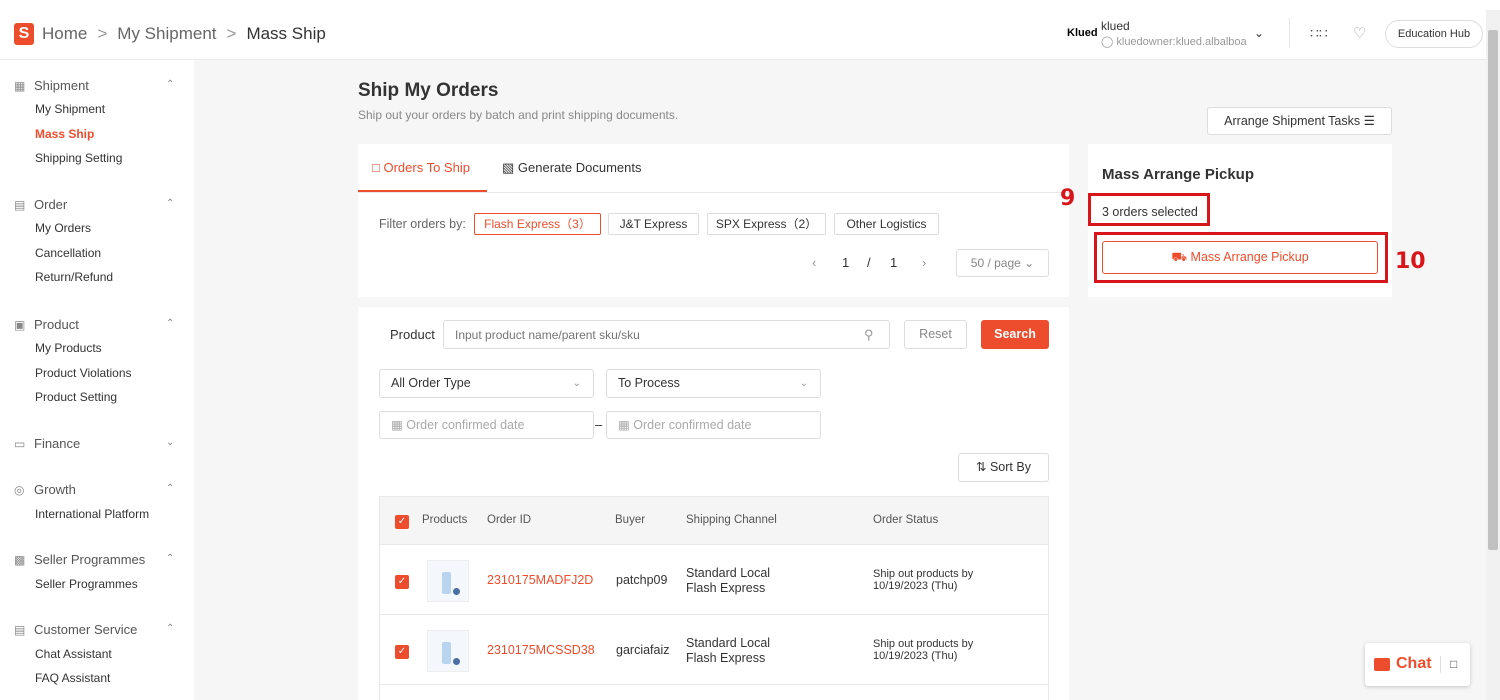 This screenshot has height=700, width=1500. I want to click on arrange-shipment-tasks-button: Arrange Shipment Tasks ☰, so click(1299, 121).